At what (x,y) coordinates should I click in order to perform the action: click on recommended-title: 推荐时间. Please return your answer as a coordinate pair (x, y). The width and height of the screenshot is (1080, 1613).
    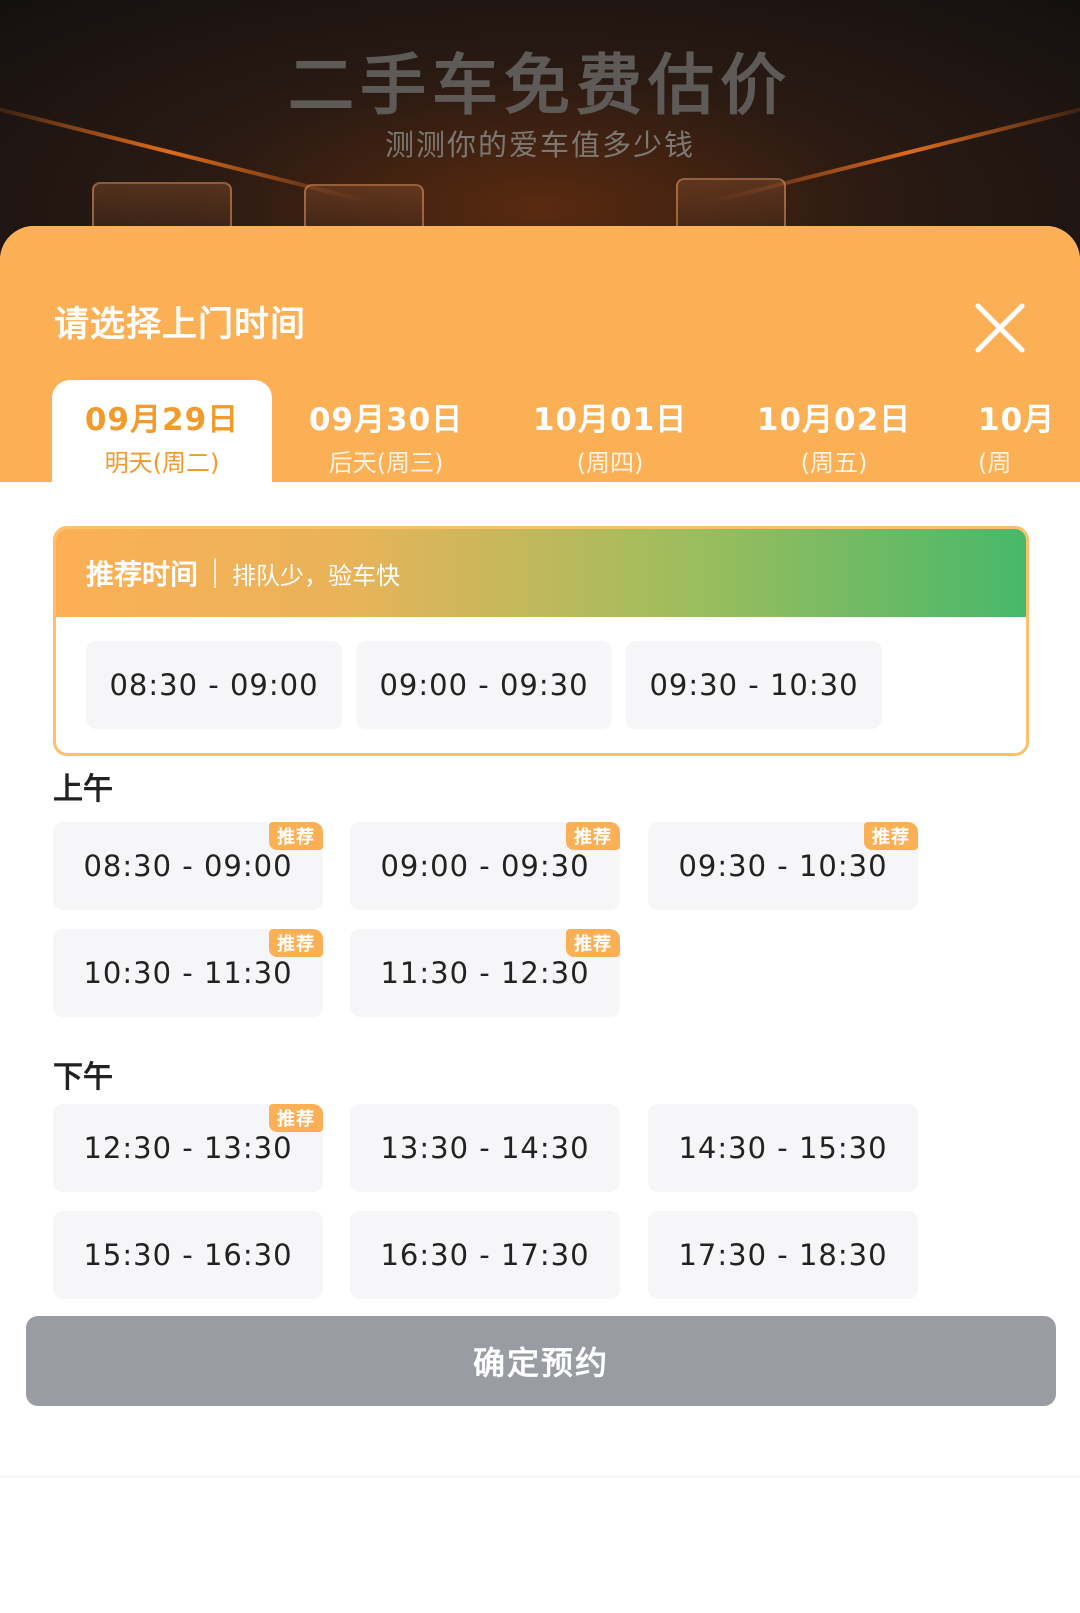
    Looking at the image, I should click on (142, 574).